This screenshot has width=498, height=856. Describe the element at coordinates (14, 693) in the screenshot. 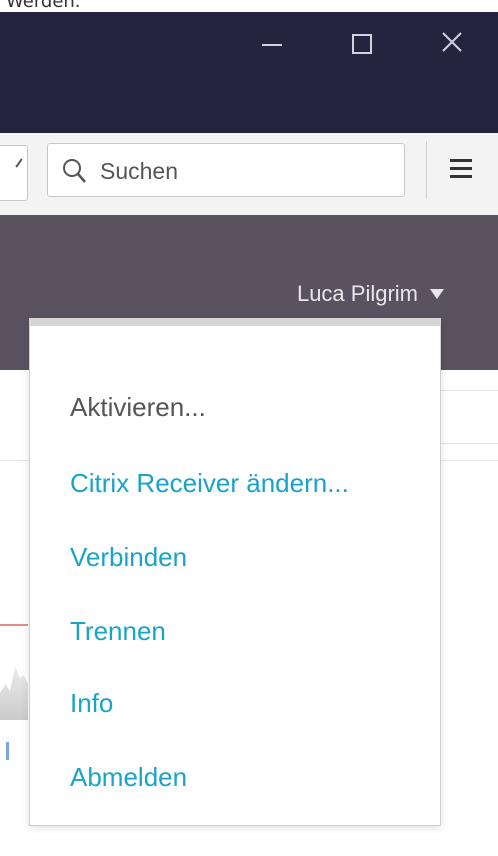

I see `chart-fragment-area` at that location.